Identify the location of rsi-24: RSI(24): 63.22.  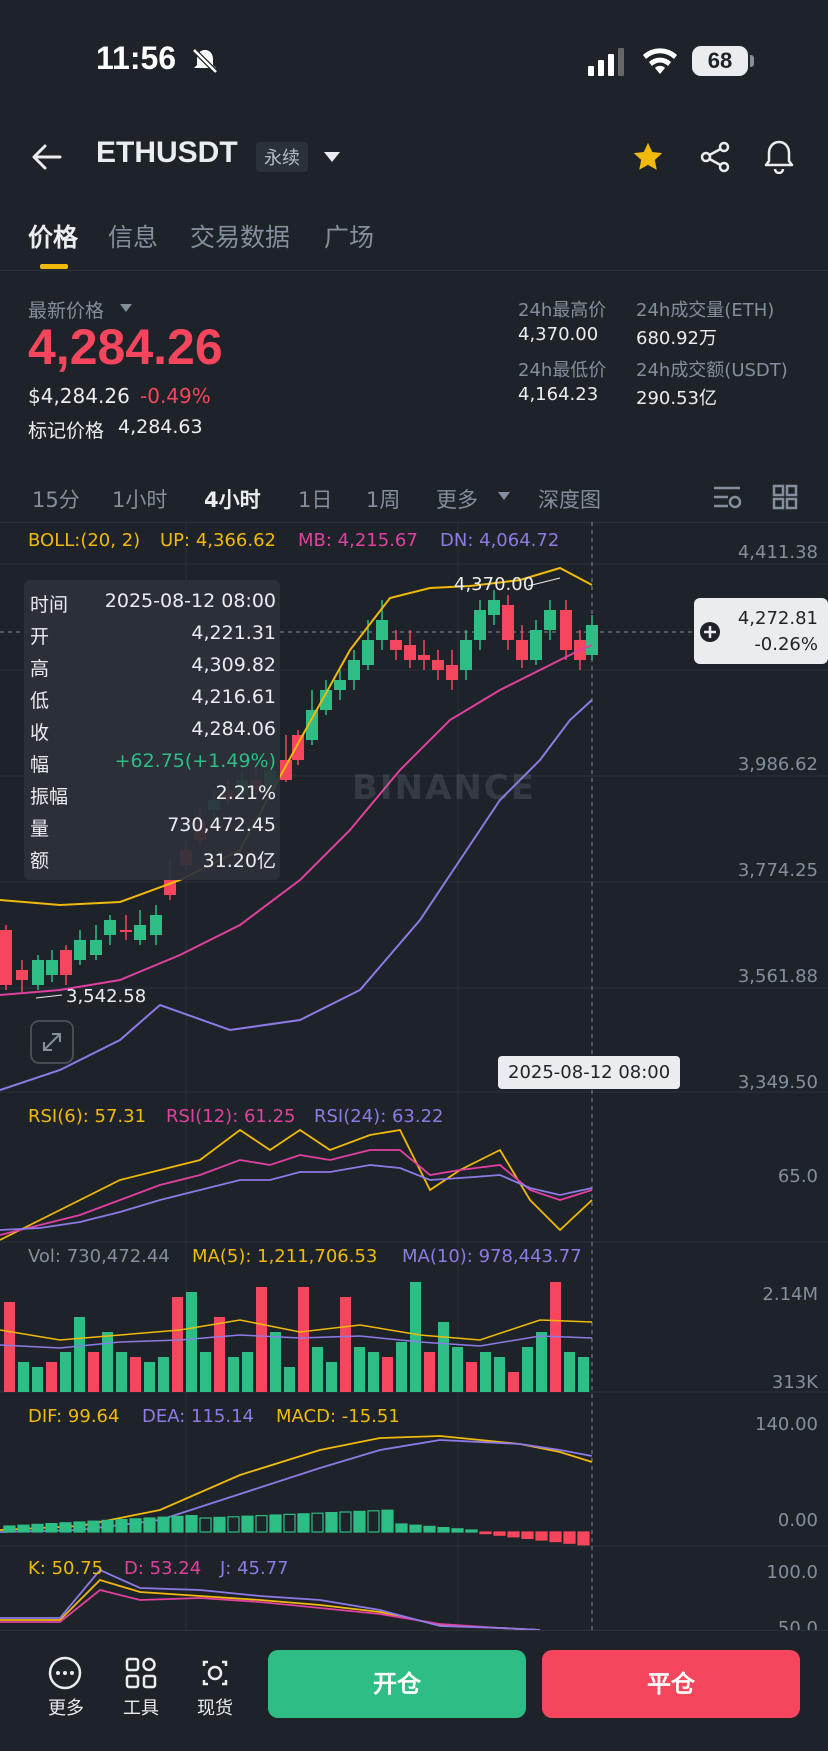
(379, 1116).